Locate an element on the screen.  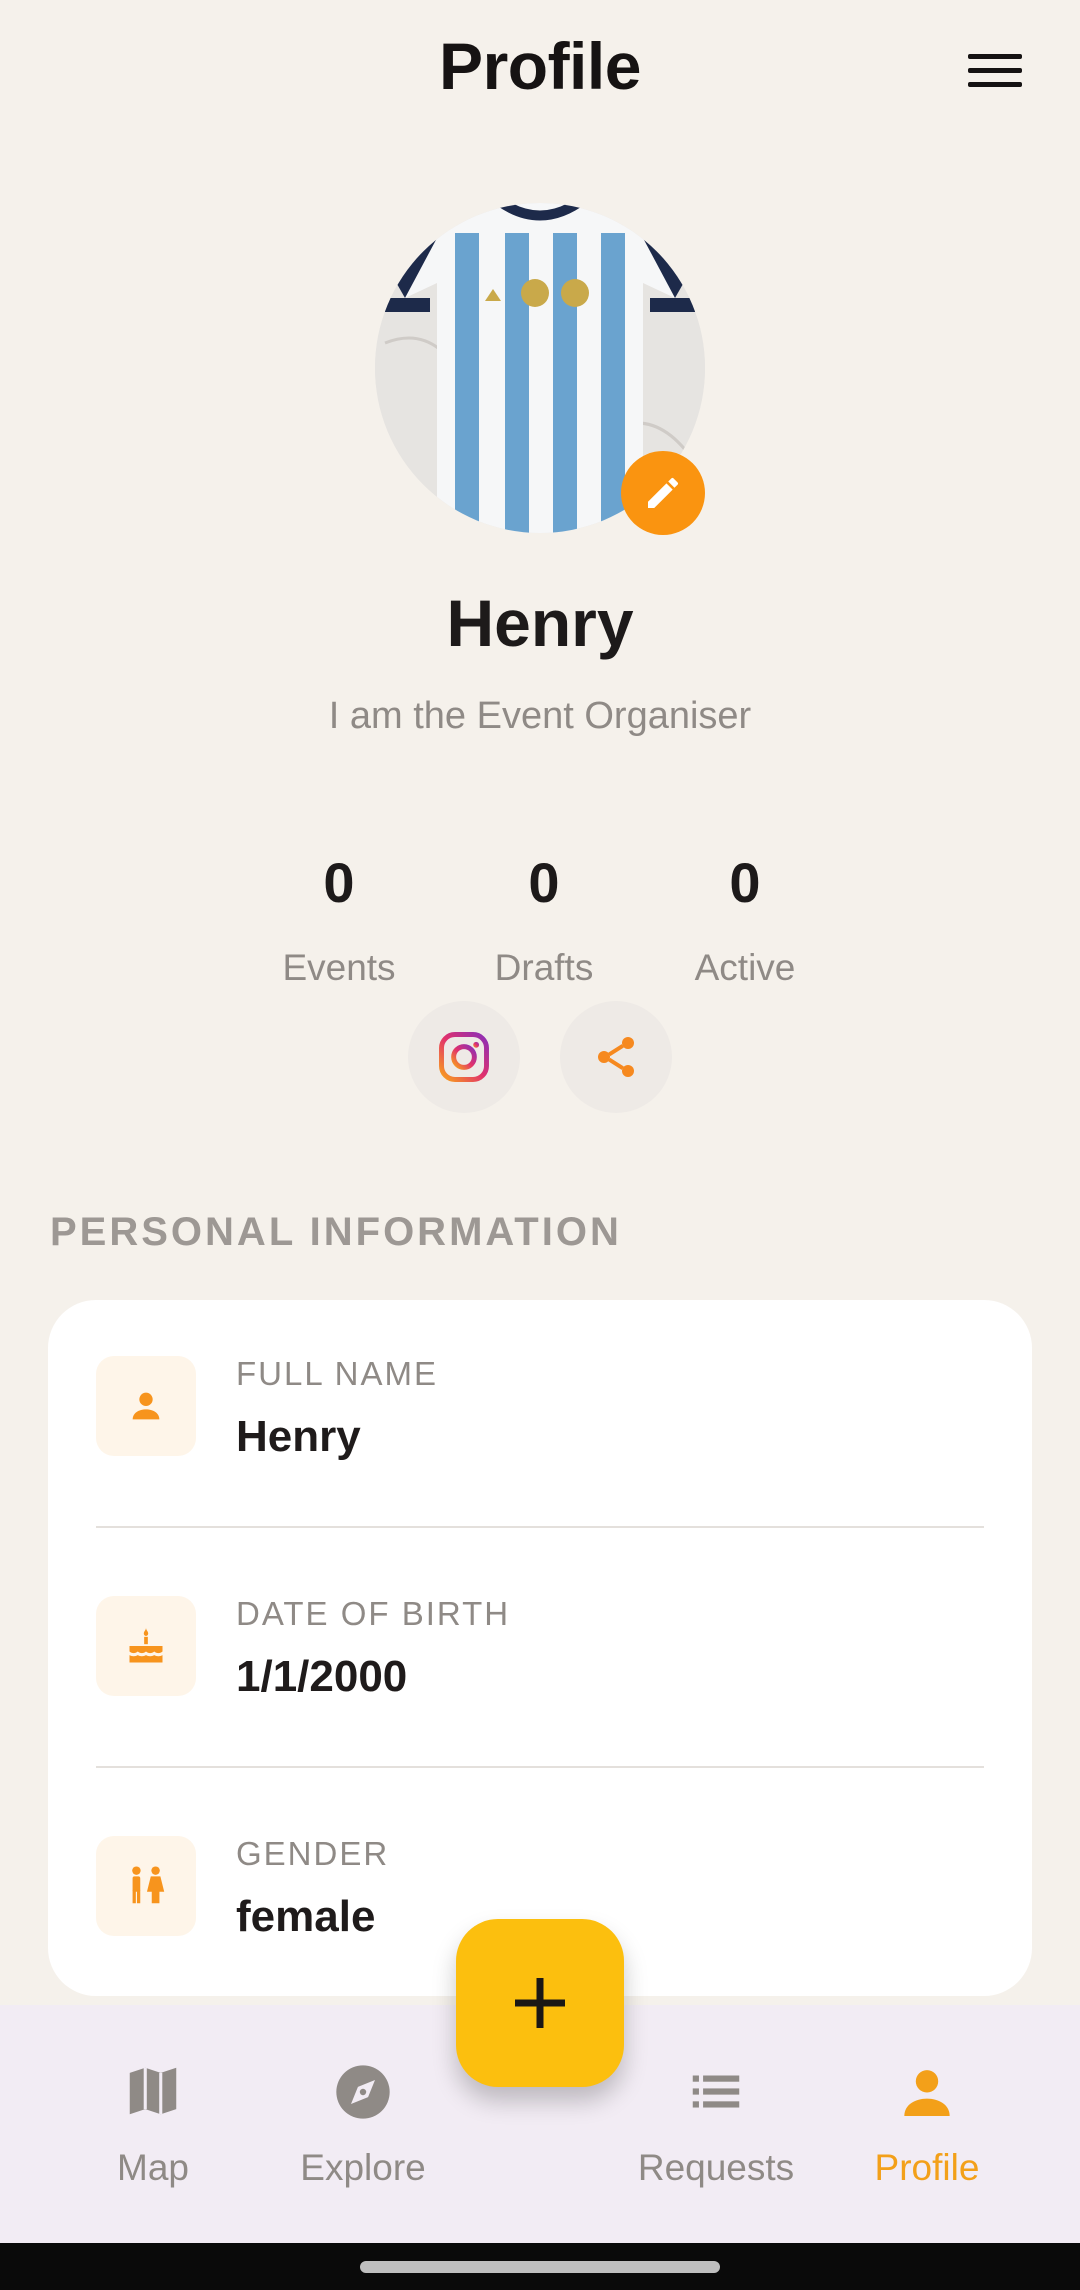
share-button is located at coordinates (616, 1057).